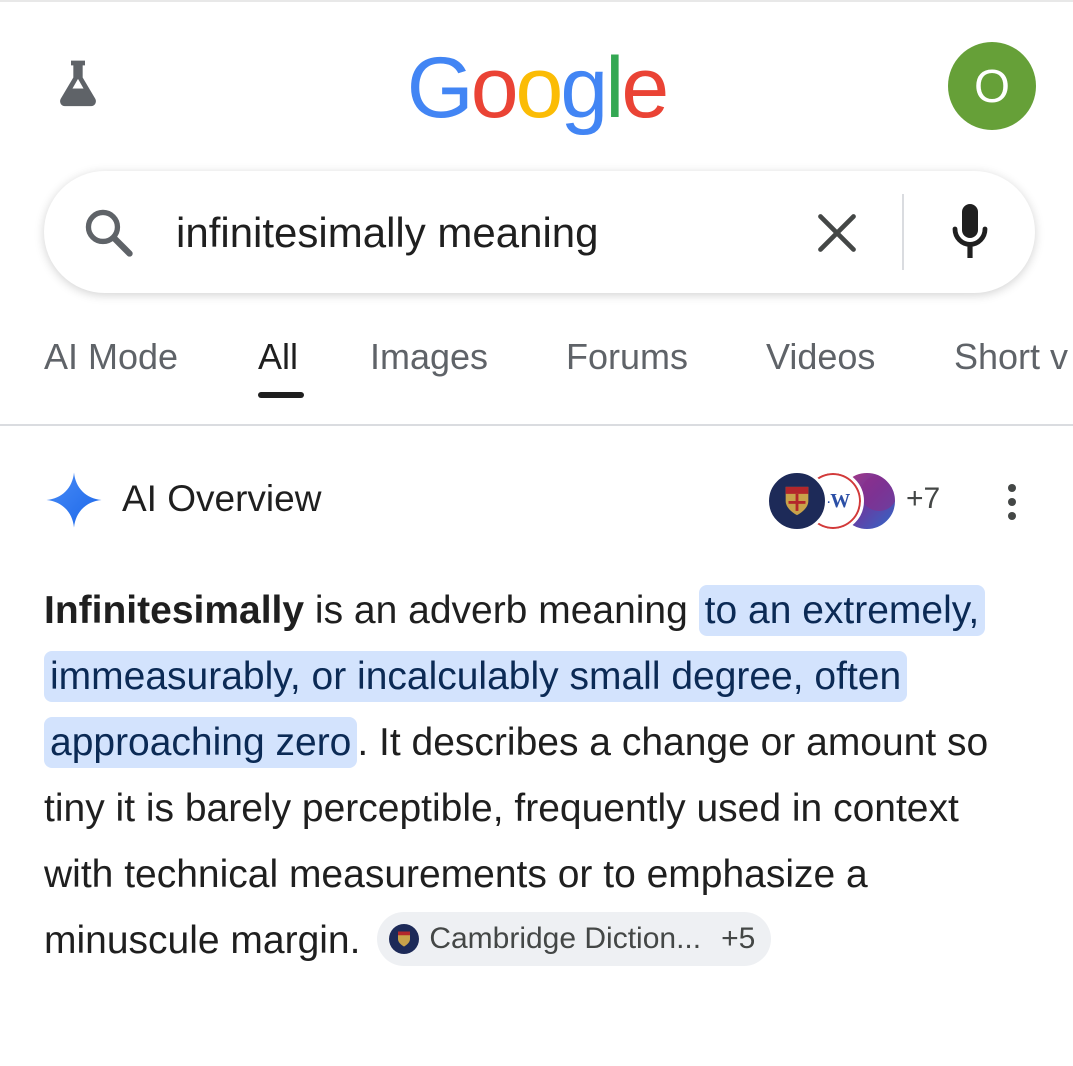 Image resolution: width=1073 pixels, height=1066 pixels. I want to click on logo-letter: g, so click(584, 88).